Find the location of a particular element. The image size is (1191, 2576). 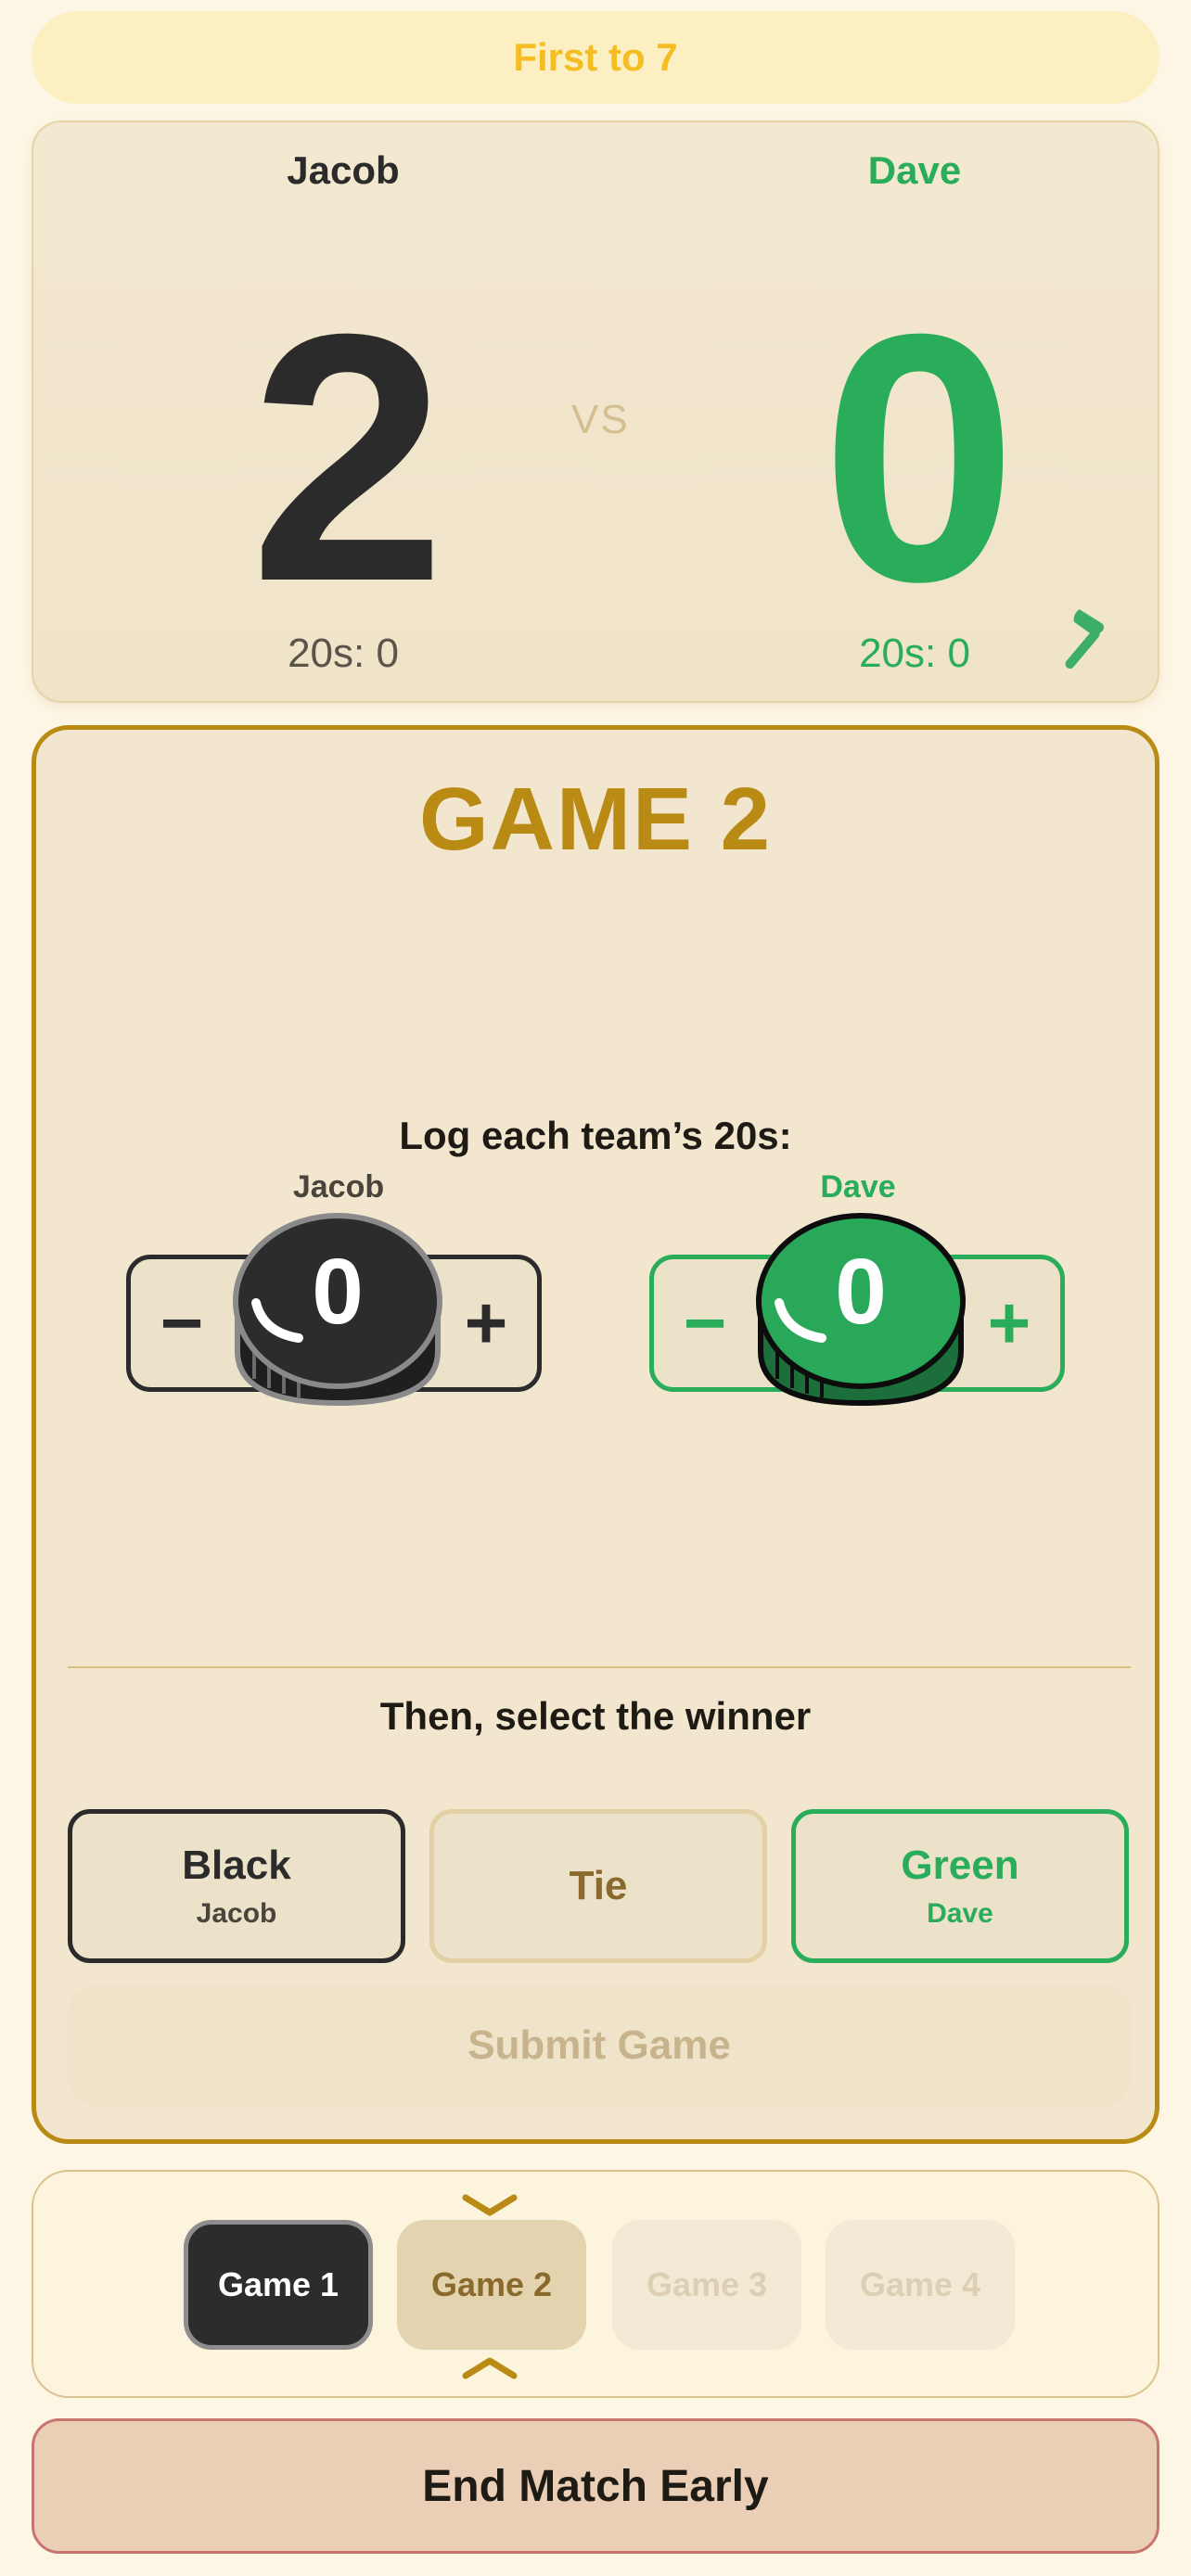

winner-tie-label: Tie is located at coordinates (598, 1886).